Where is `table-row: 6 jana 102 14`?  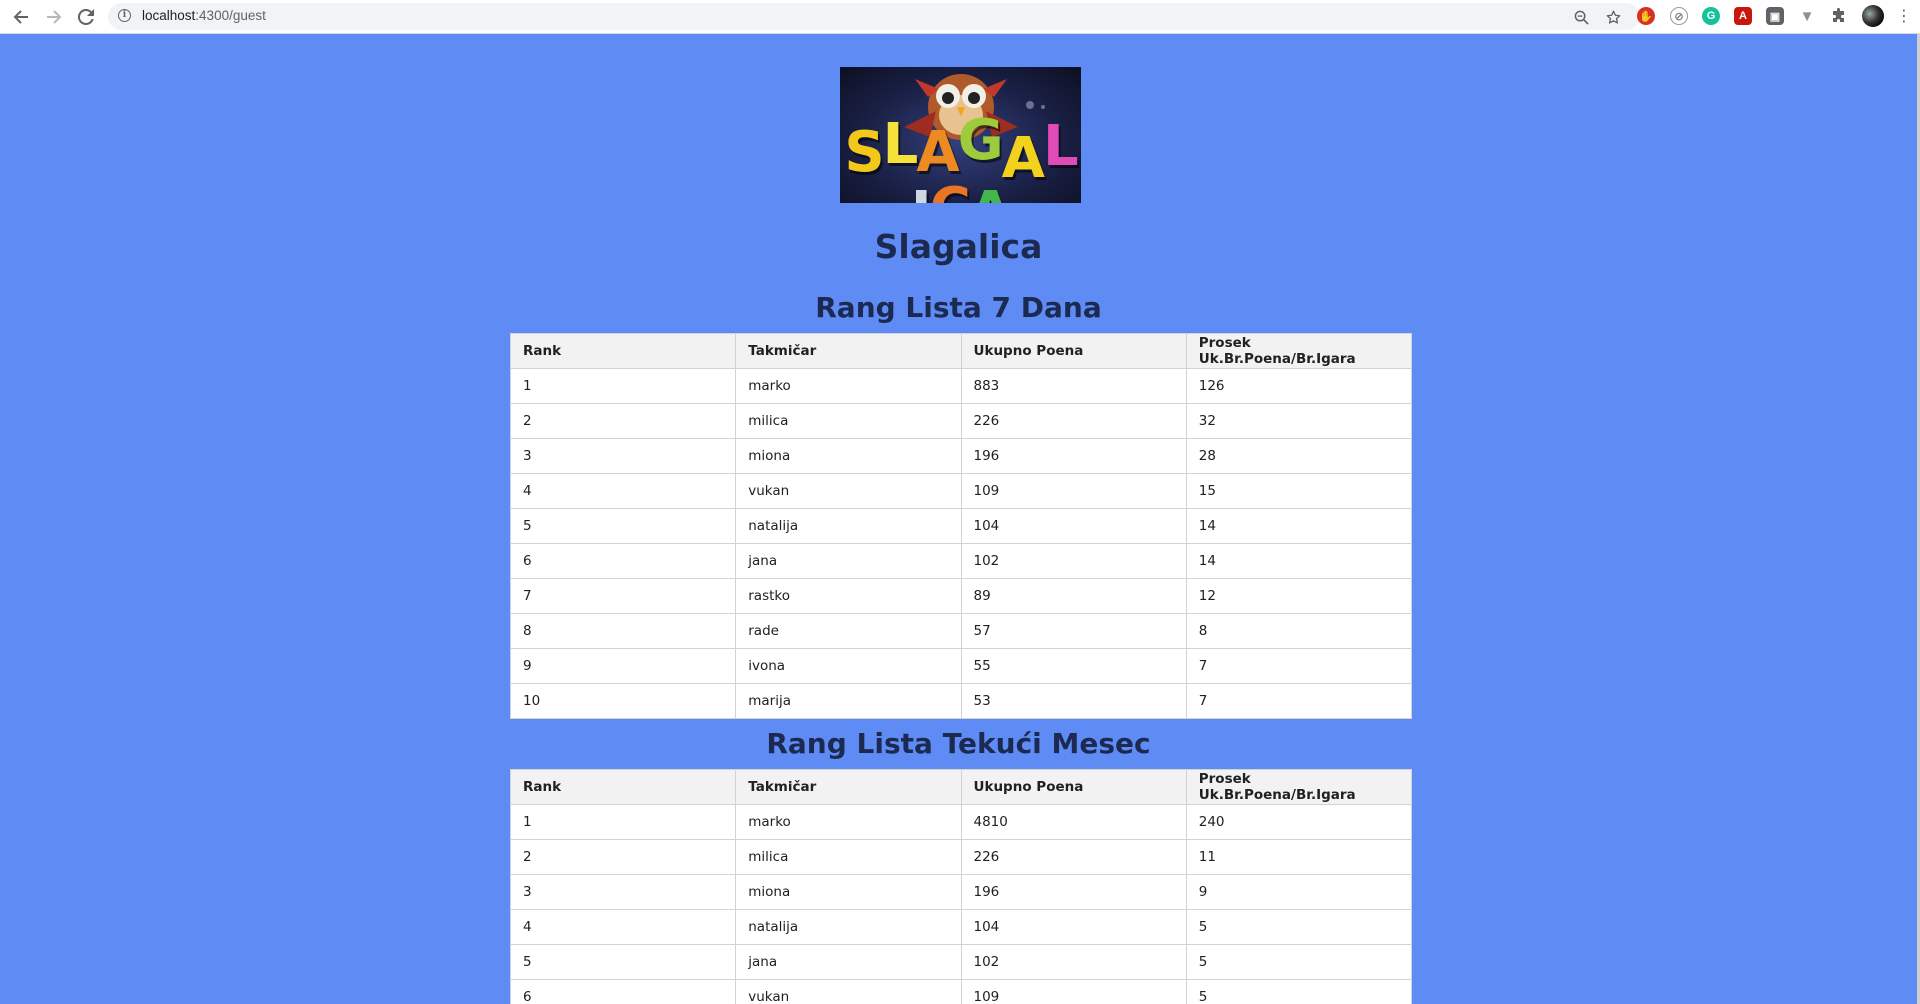 table-row: 6 jana 102 14 is located at coordinates (961, 561).